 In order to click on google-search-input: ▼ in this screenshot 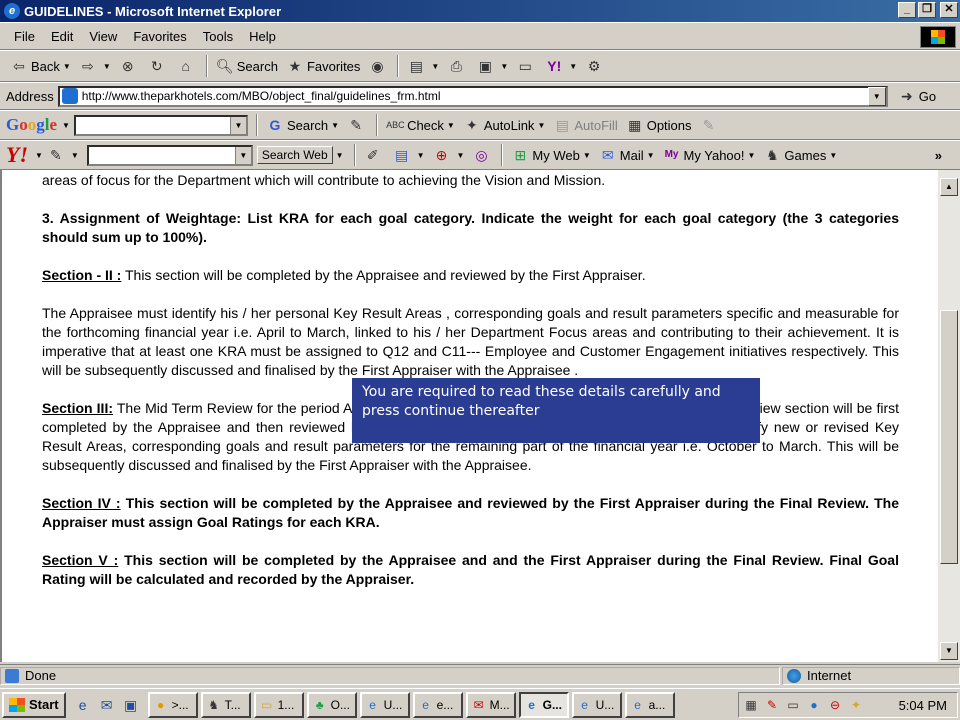, I will do `click(160, 125)`.